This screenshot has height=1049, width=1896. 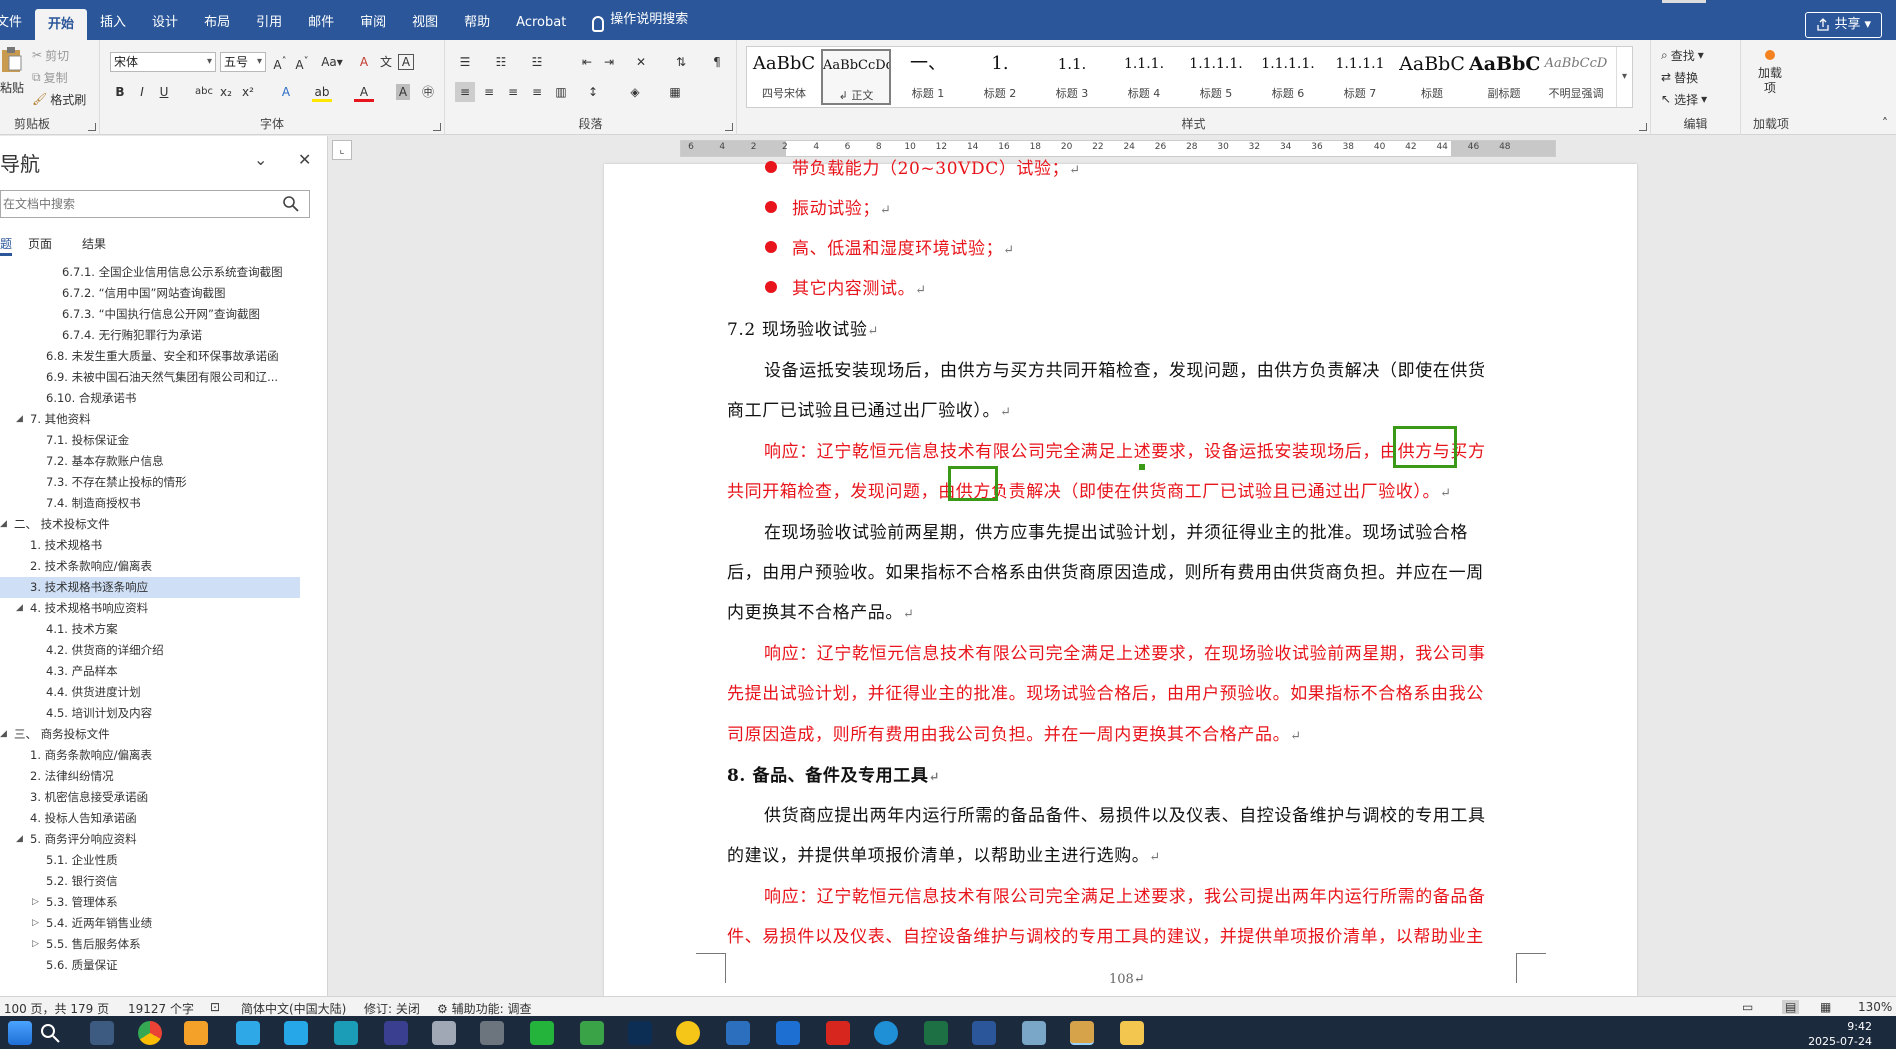 I want to click on nav-heading-item: ◢ 4. 技术规格书响应资料, so click(x=150, y=608).